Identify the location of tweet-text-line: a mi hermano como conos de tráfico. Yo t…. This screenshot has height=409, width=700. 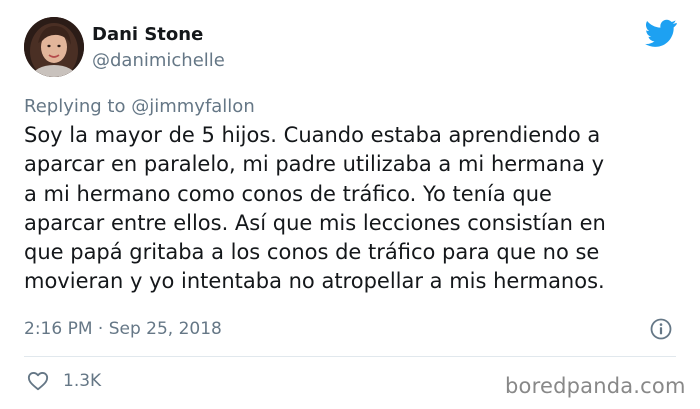
(288, 193).